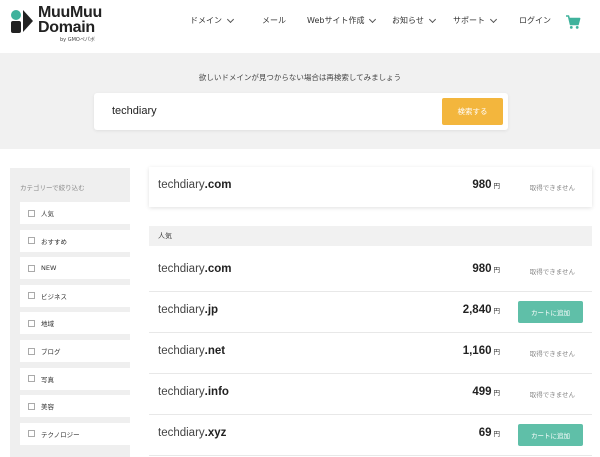 This screenshot has height=457, width=600. What do you see at coordinates (215, 351) in the screenshot?
I see `domain-tld: .net` at bounding box center [215, 351].